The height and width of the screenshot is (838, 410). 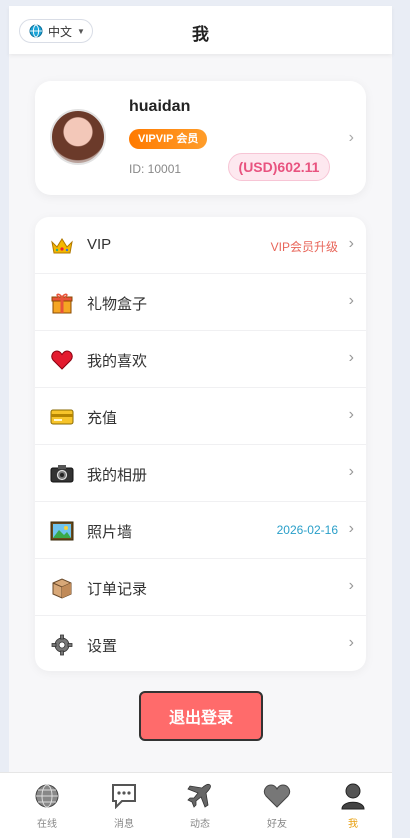 I want to click on menu-item-settings: 设置 ›, so click(x=200, y=644).